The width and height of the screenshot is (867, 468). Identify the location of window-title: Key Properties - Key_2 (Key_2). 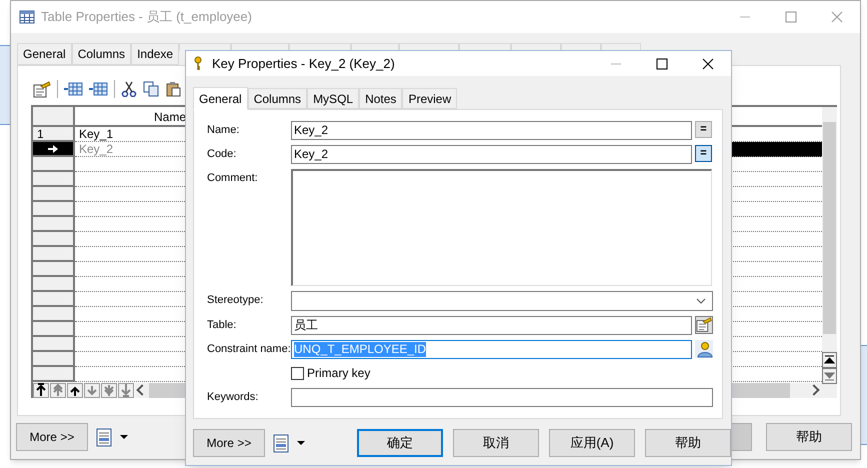
(303, 63).